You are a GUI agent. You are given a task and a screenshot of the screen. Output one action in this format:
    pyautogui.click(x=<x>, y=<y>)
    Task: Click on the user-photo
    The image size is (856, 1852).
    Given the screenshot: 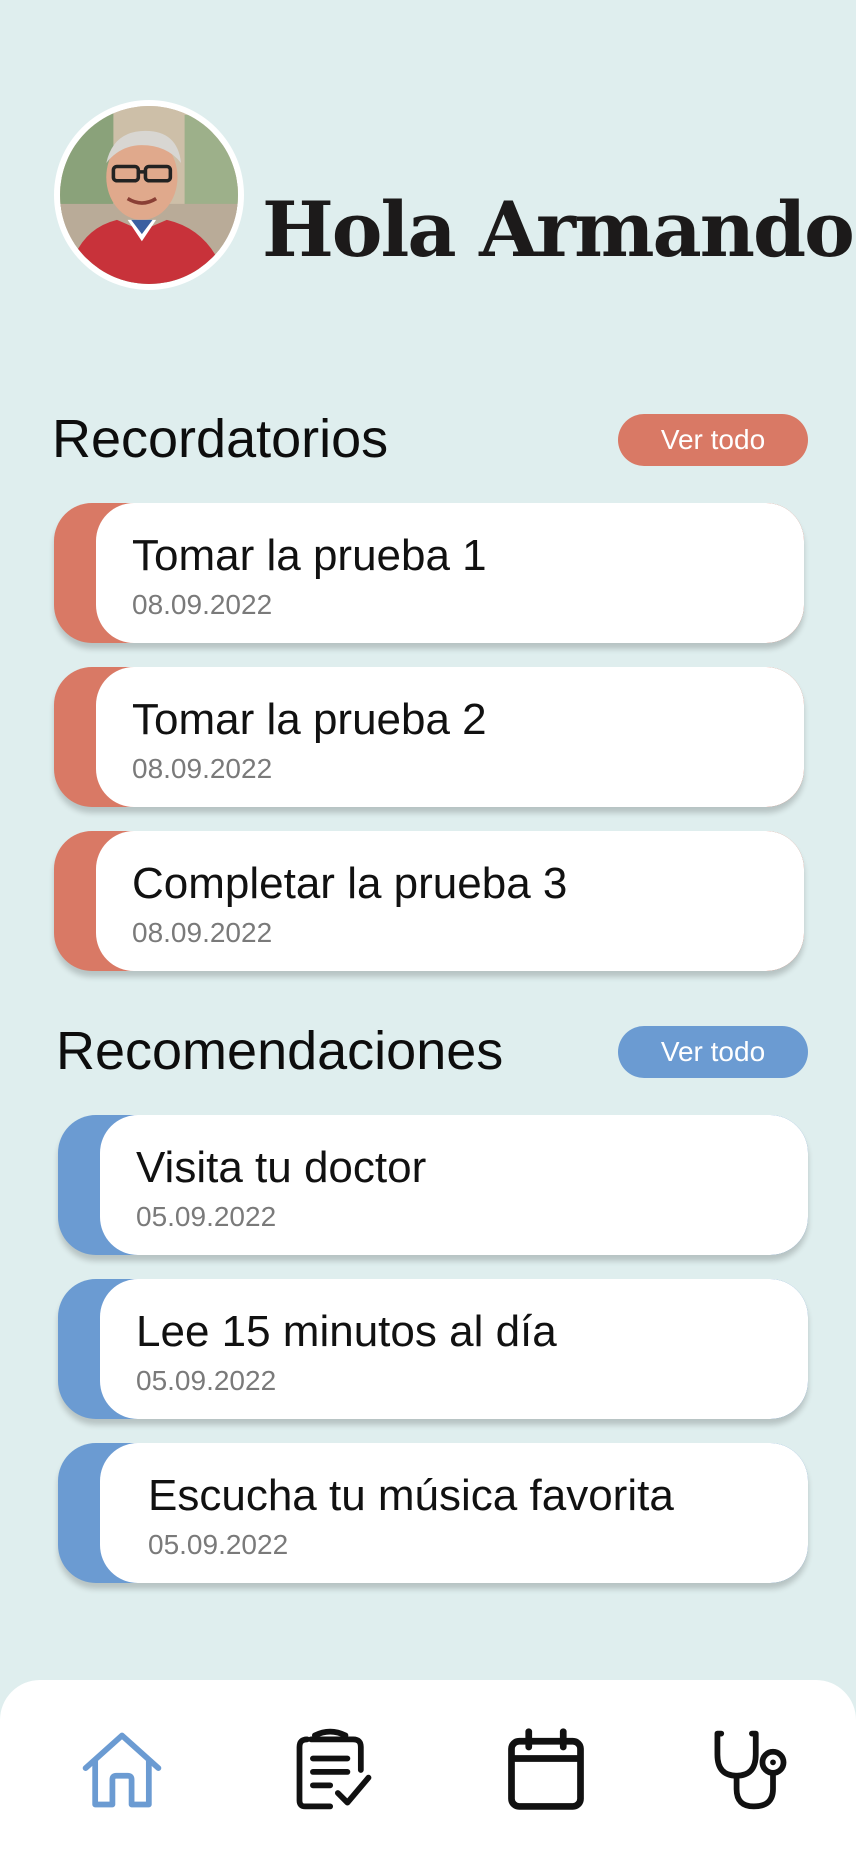 What is the action you would take?
    pyautogui.click(x=149, y=195)
    